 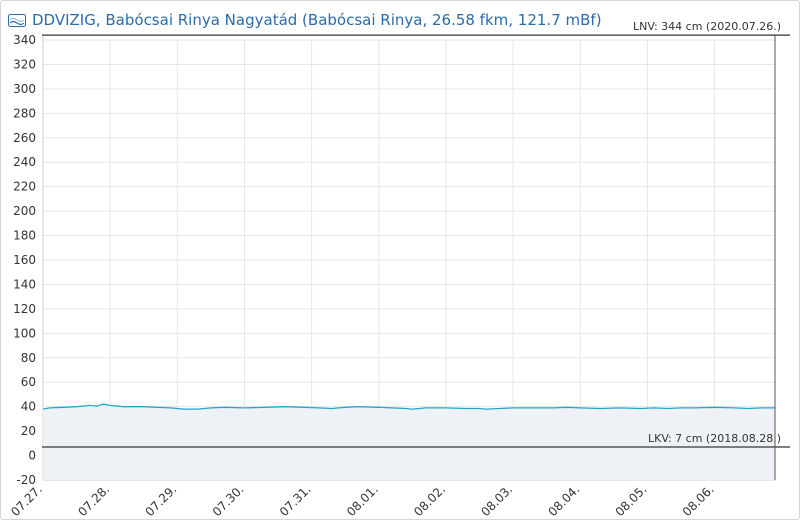 What do you see at coordinates (362, 500) in the screenshot?
I see `x-tick-label: 08.01.` at bounding box center [362, 500].